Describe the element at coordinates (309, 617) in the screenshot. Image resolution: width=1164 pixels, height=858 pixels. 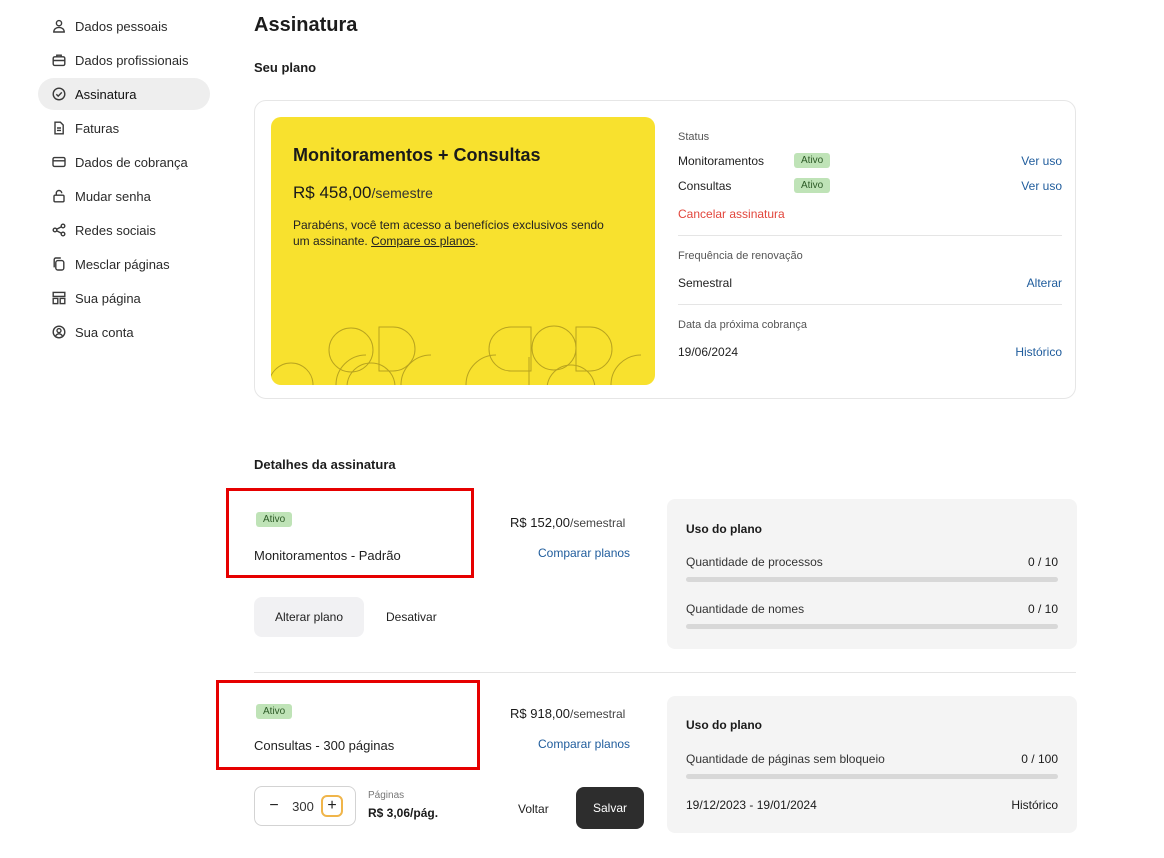
I see `change-plan-button: Alterar plano` at that location.